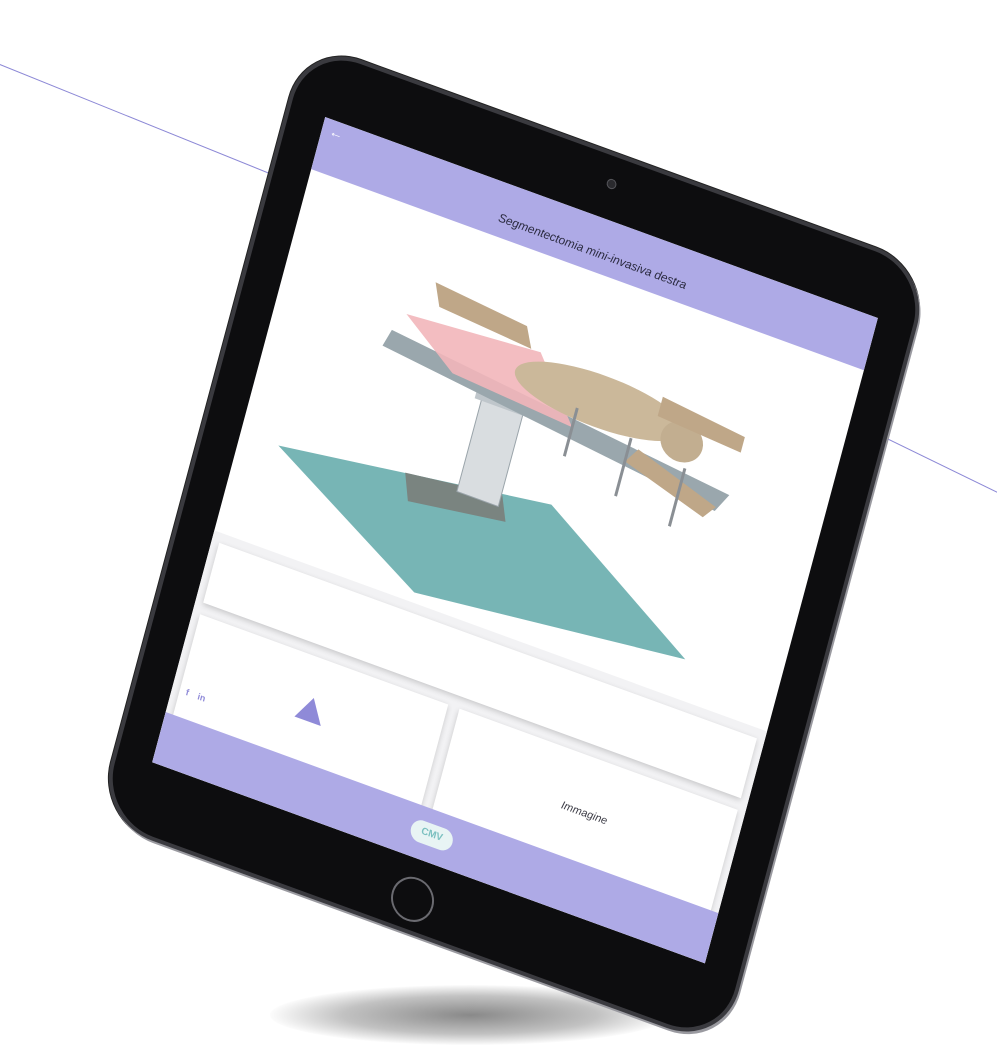 Image resolution: width=997 pixels, height=1048 pixels. What do you see at coordinates (310, 710) in the screenshot?
I see `warning-icon` at bounding box center [310, 710].